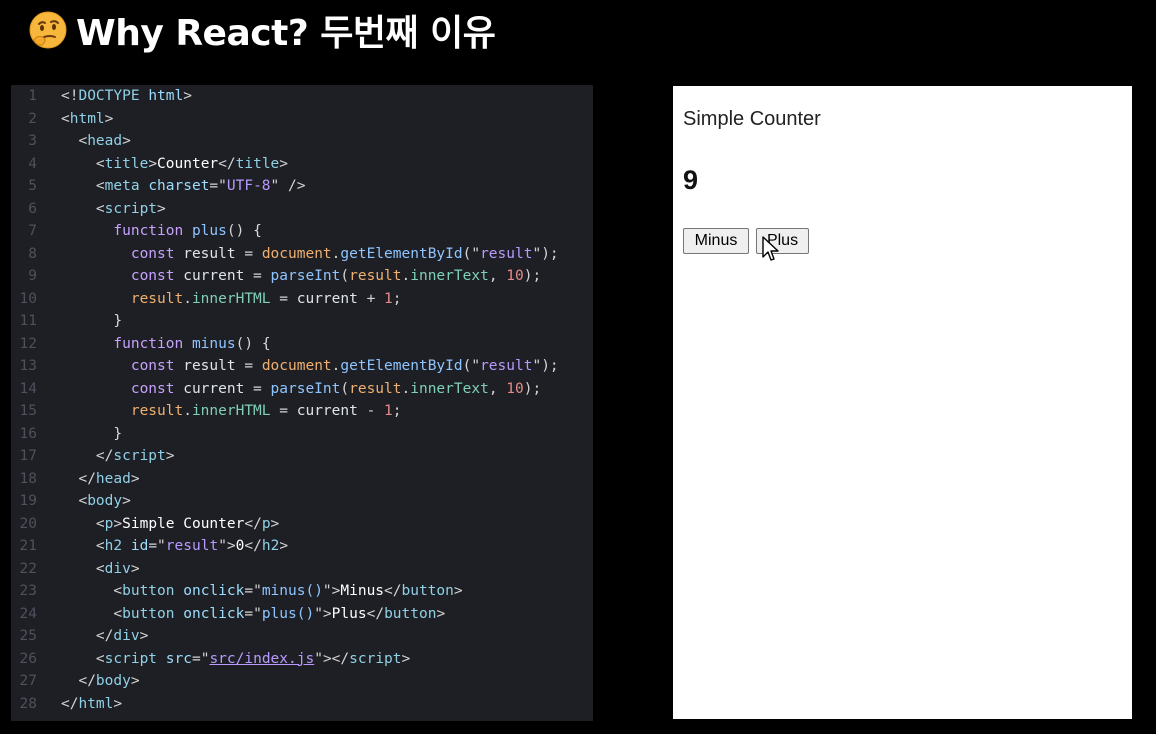  Describe the element at coordinates (28, 546) in the screenshot. I see `line-number: 21` at that location.